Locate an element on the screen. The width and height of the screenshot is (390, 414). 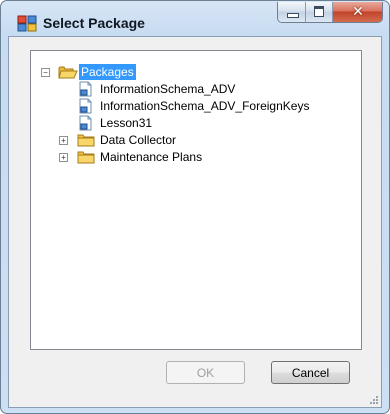
minimize-button is located at coordinates (292, 12).